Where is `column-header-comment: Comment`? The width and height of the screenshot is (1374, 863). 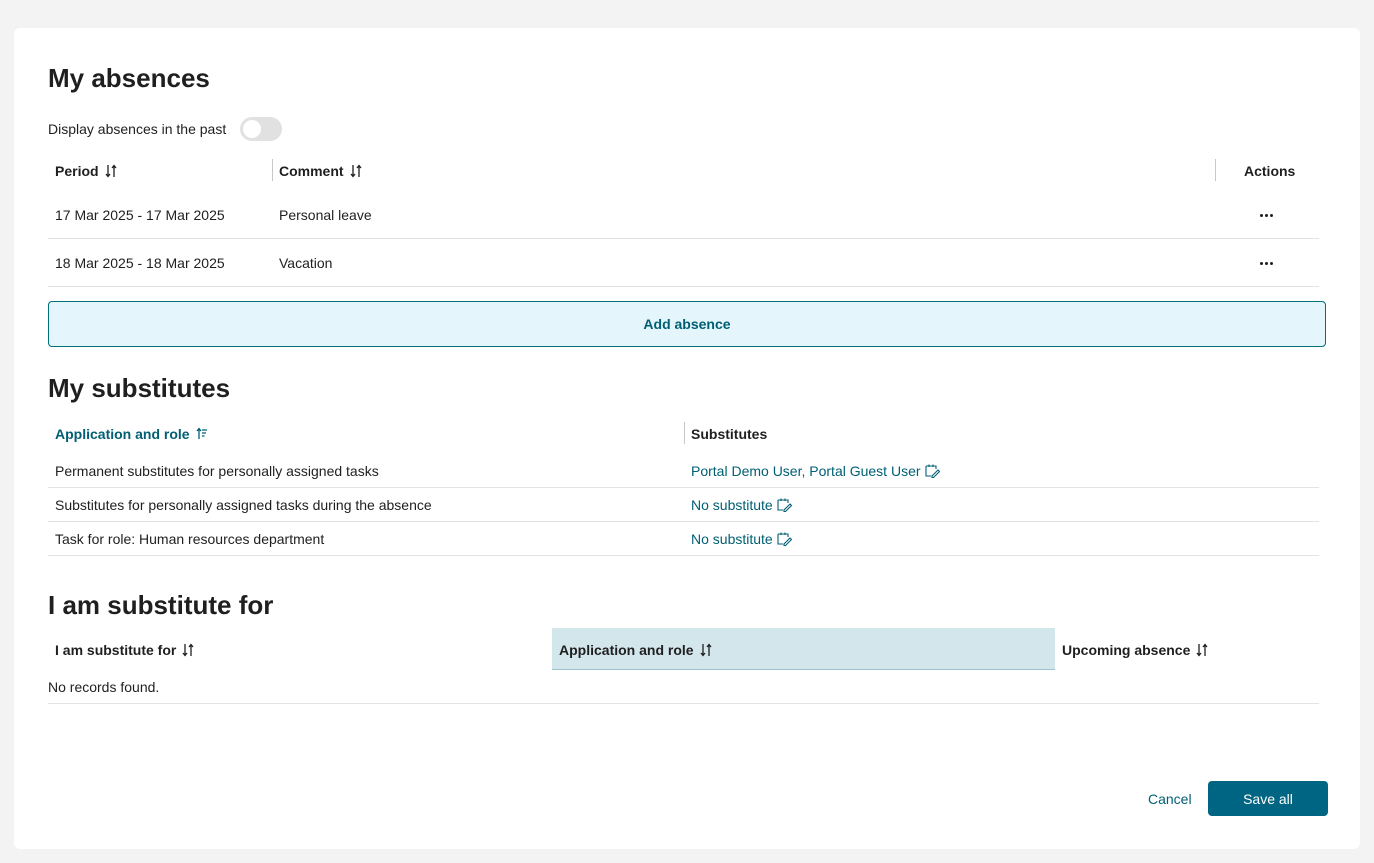 column-header-comment: Comment is located at coordinates (320, 171).